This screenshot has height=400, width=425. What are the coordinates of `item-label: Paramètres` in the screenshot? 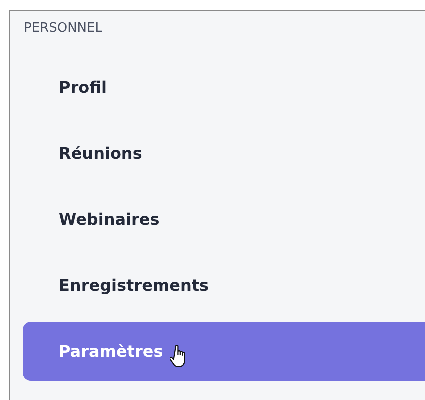 It's located at (111, 351).